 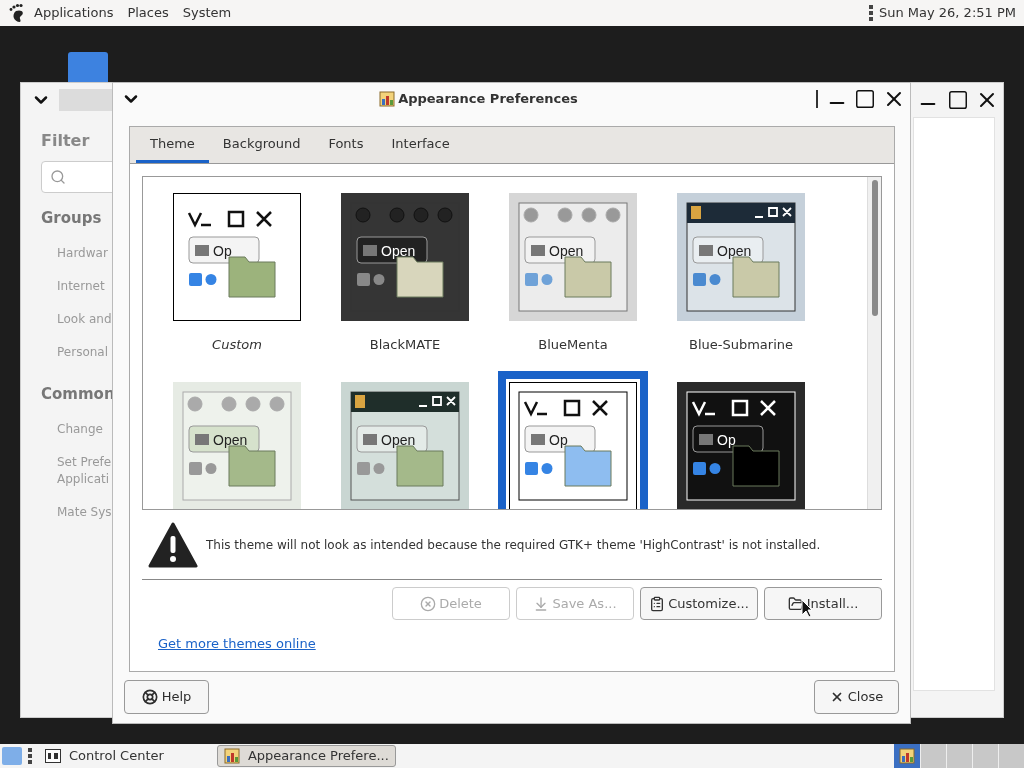 I want to click on section-heading: Common, so click(x=78, y=394).